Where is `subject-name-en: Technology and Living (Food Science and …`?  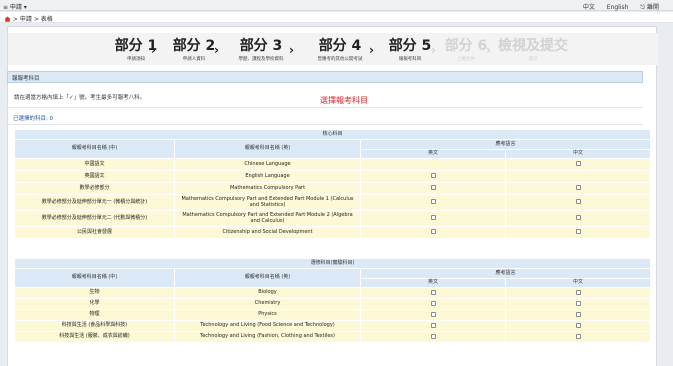
subject-name-en: Technology and Living (Food Science and … is located at coordinates (267, 326).